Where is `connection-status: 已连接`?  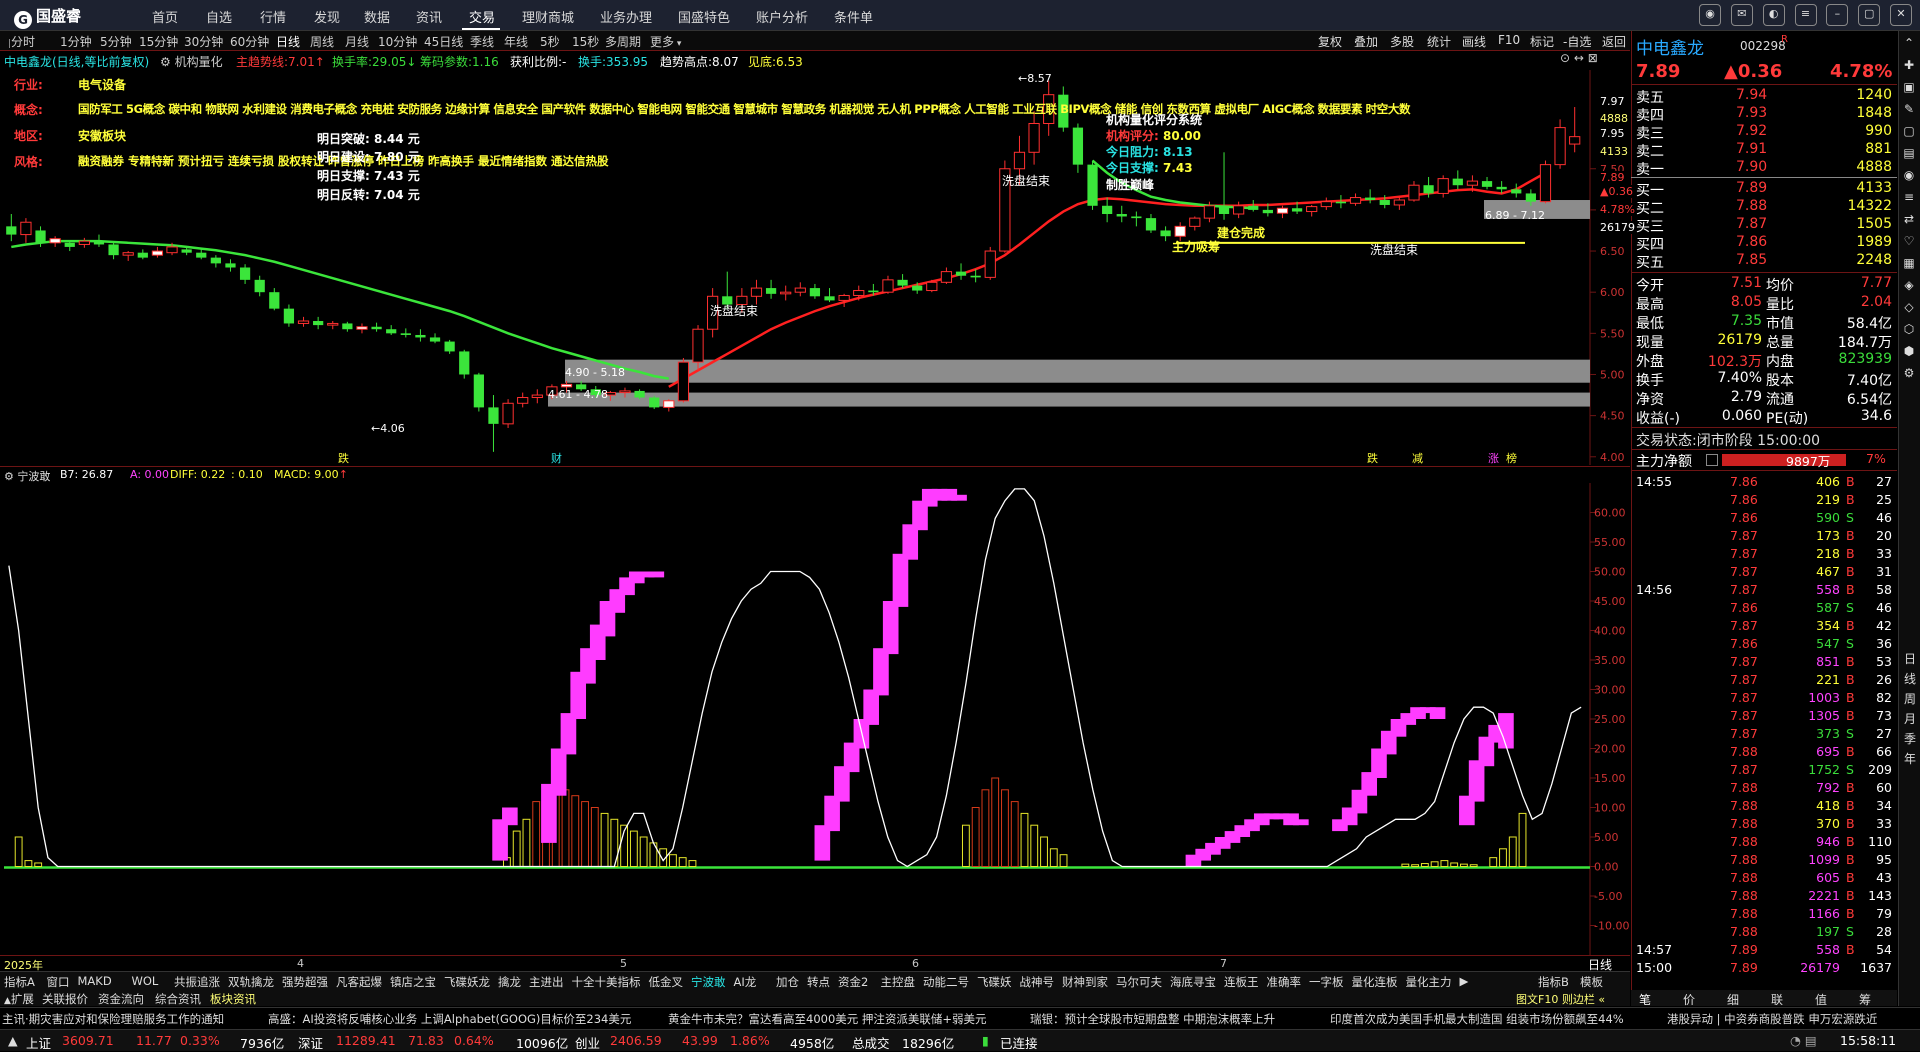 connection-status: 已连接 is located at coordinates (1019, 1042).